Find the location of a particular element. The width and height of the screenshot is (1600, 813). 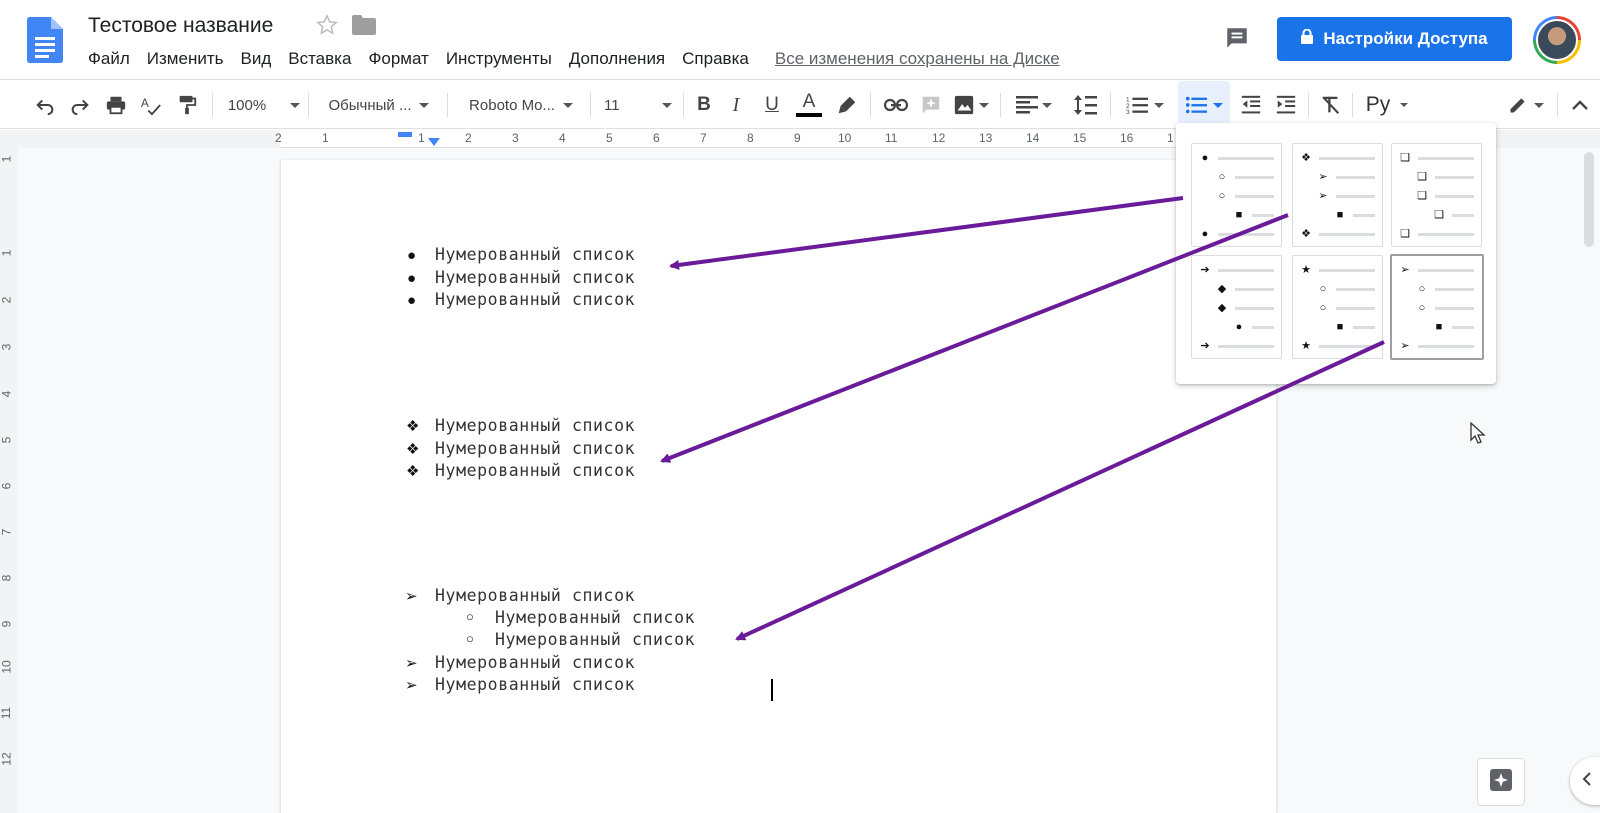

bold-icon: B is located at coordinates (704, 105).